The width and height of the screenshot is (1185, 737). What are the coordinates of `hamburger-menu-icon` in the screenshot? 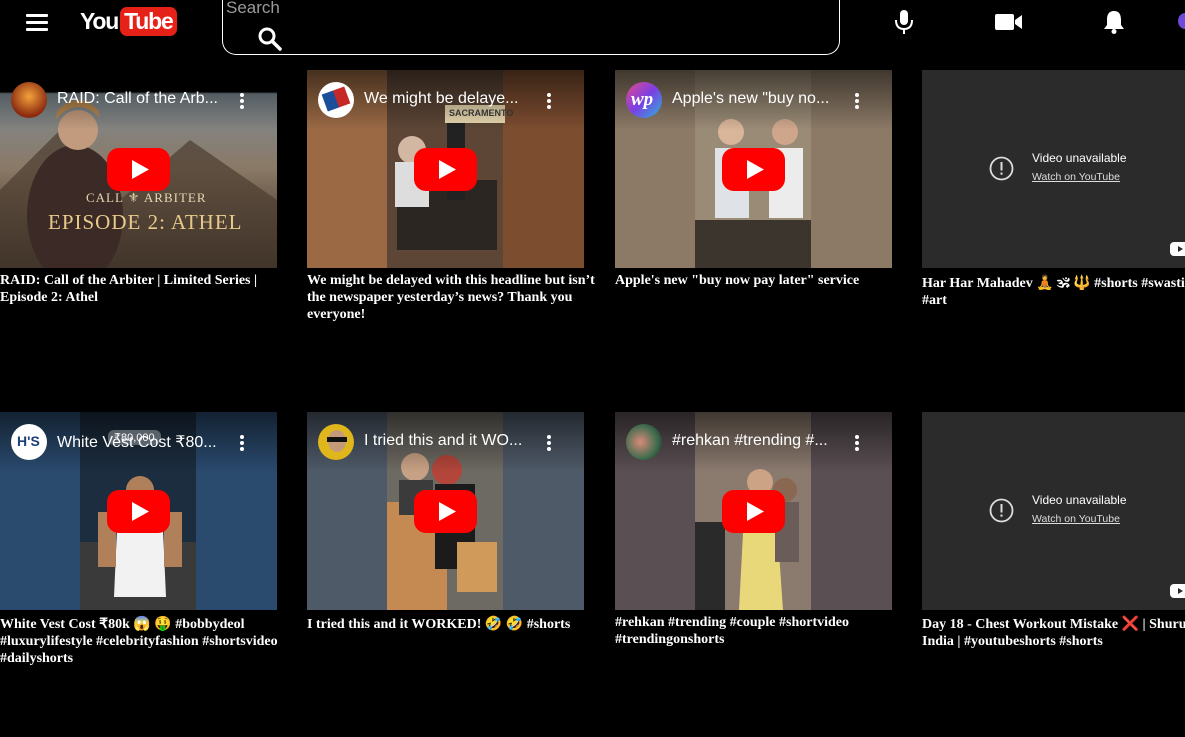 It's located at (38, 23).